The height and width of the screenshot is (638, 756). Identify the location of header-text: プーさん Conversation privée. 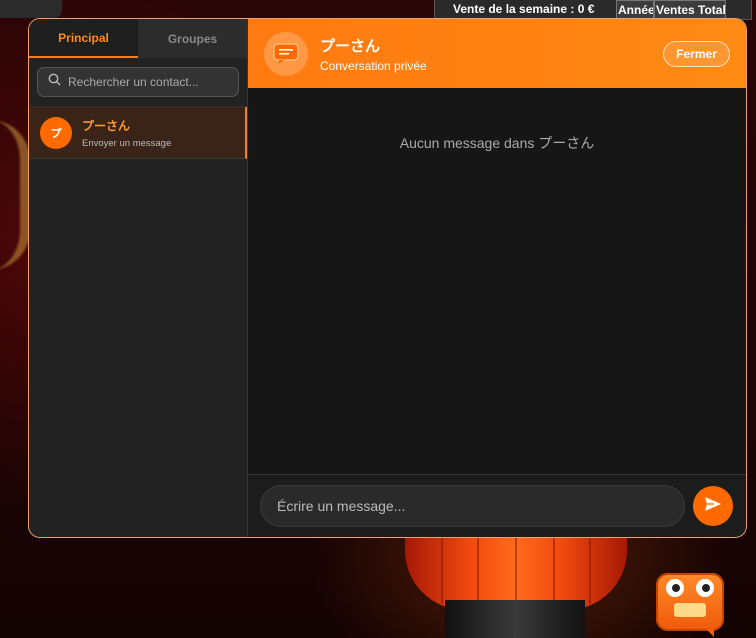
(373, 54).